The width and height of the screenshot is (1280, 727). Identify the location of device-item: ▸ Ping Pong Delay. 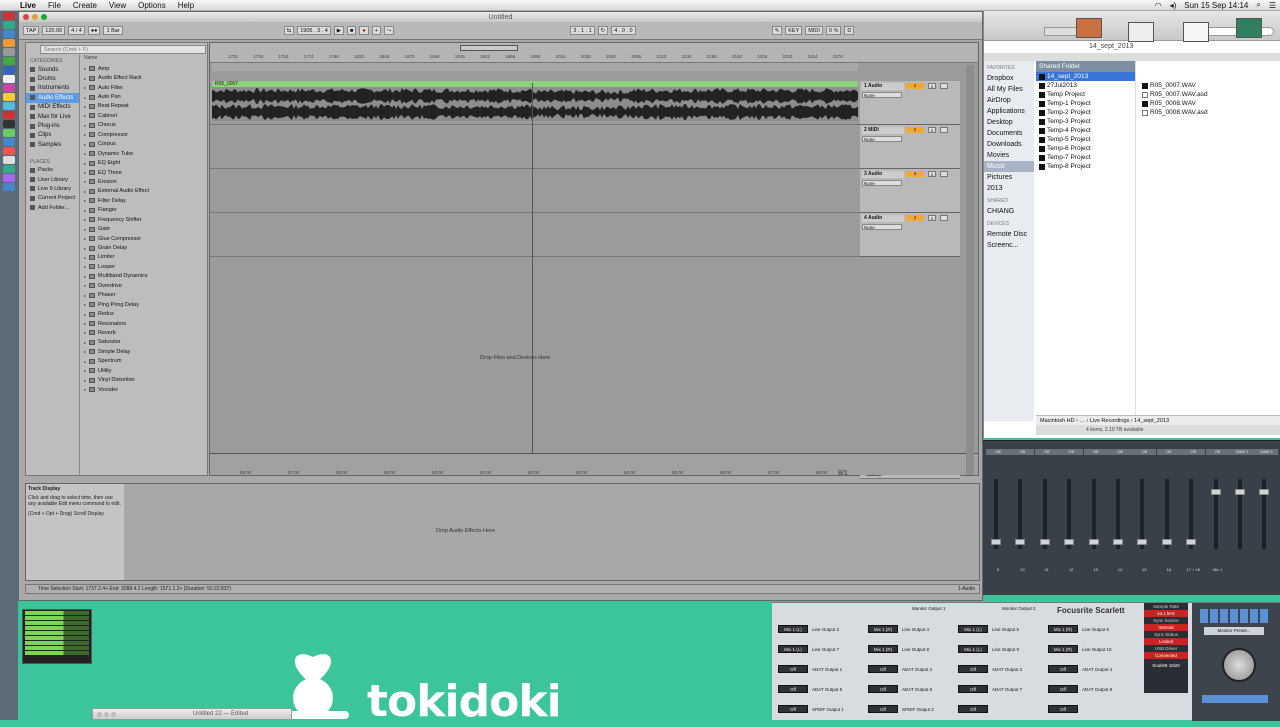
(144, 304).